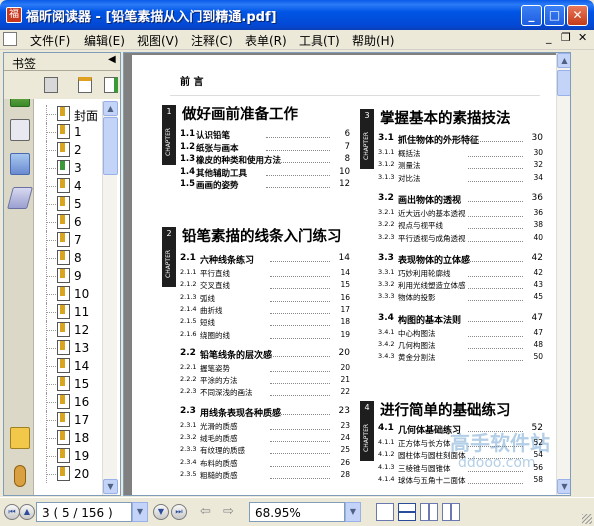  Describe the element at coordinates (14, 15) in the screenshot. I see `app-icon: 福` at that location.